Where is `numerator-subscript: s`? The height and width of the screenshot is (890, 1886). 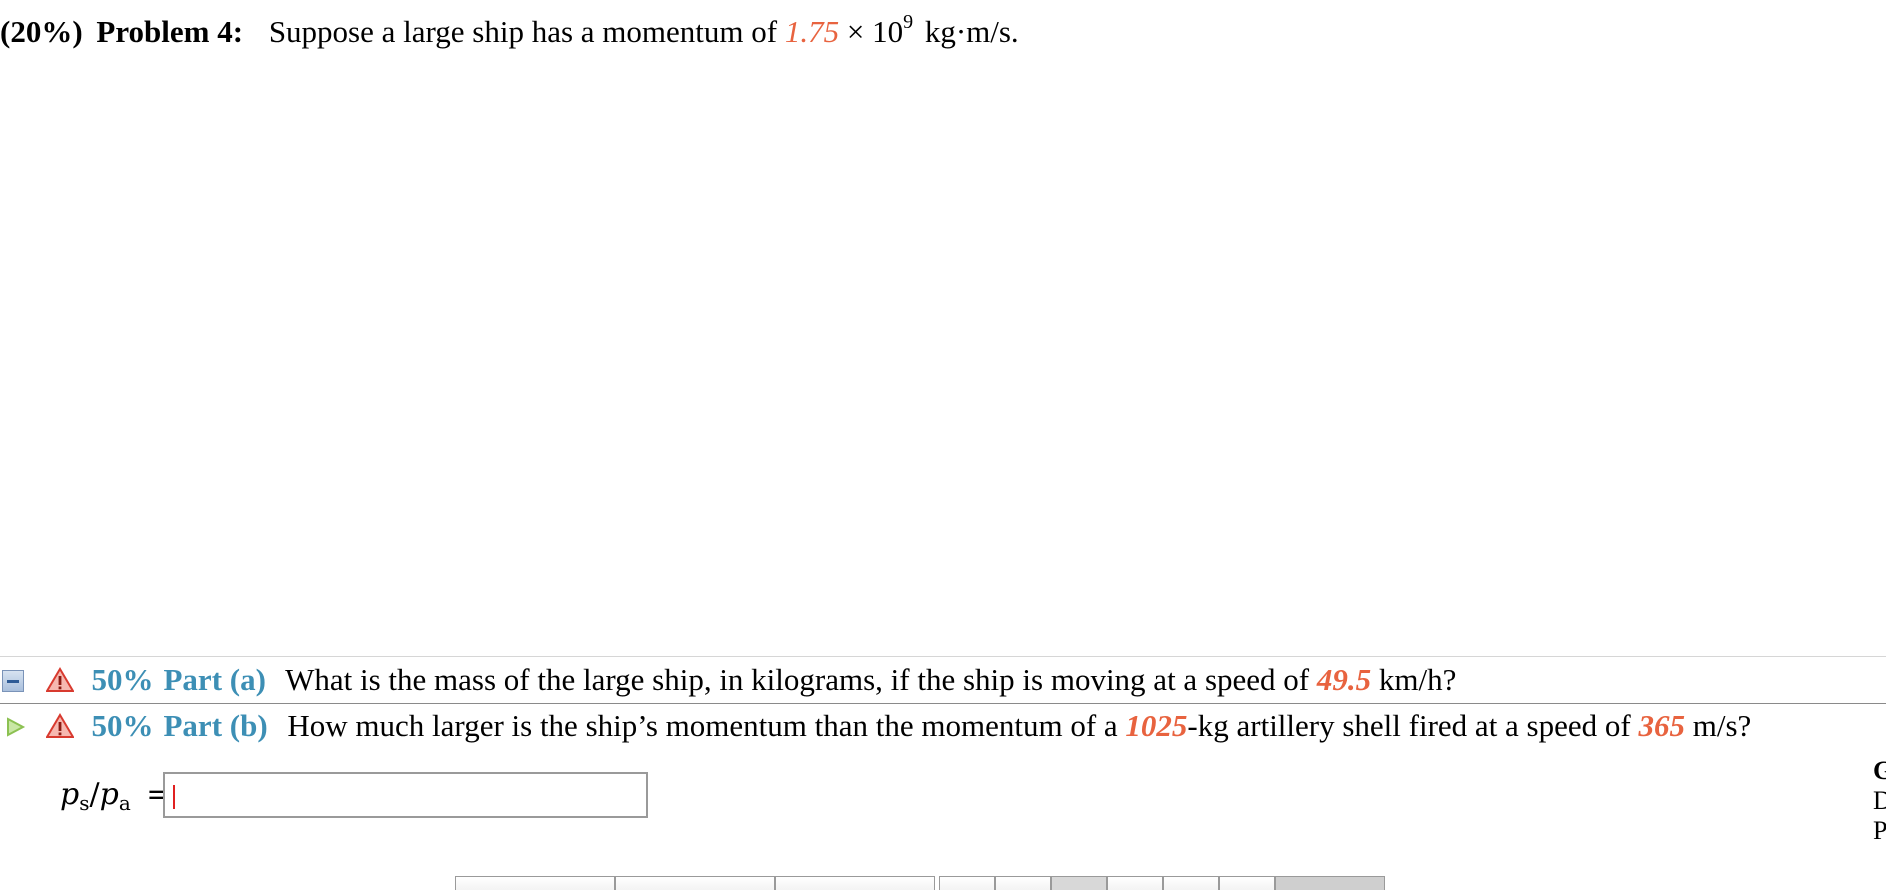 numerator-subscript: s is located at coordinates (84, 803).